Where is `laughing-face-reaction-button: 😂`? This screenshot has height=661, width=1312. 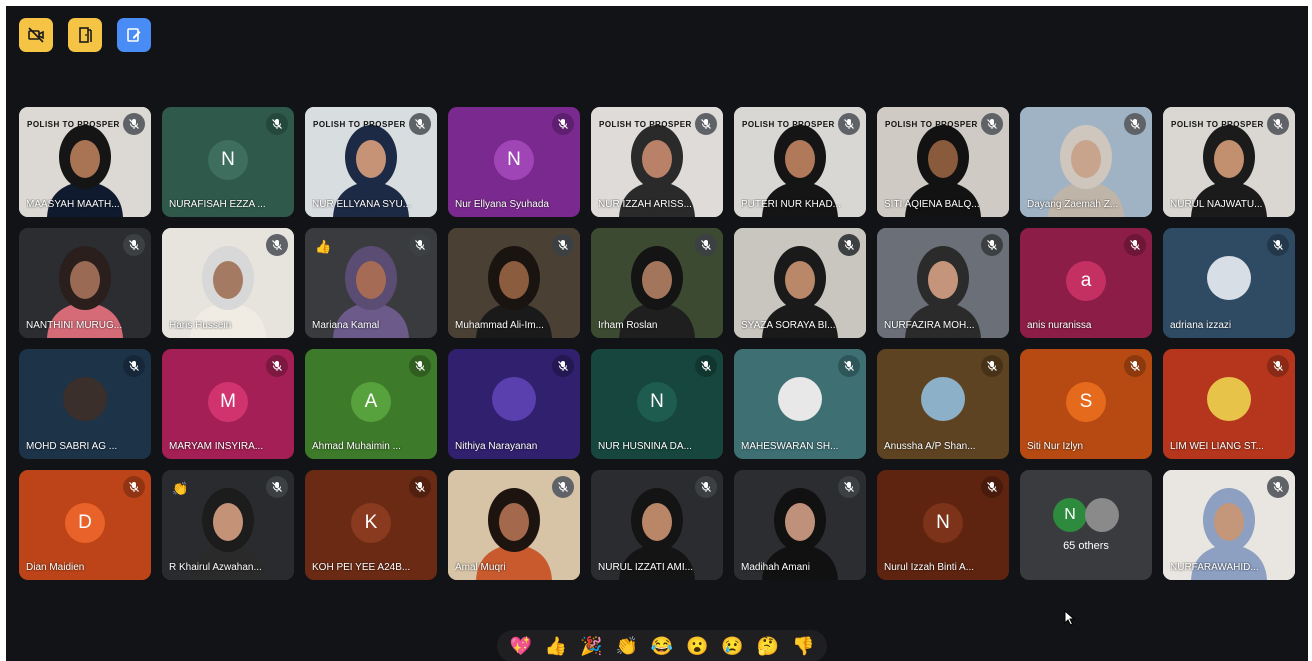
laughing-face-reaction-button: 😂 is located at coordinates (662, 646).